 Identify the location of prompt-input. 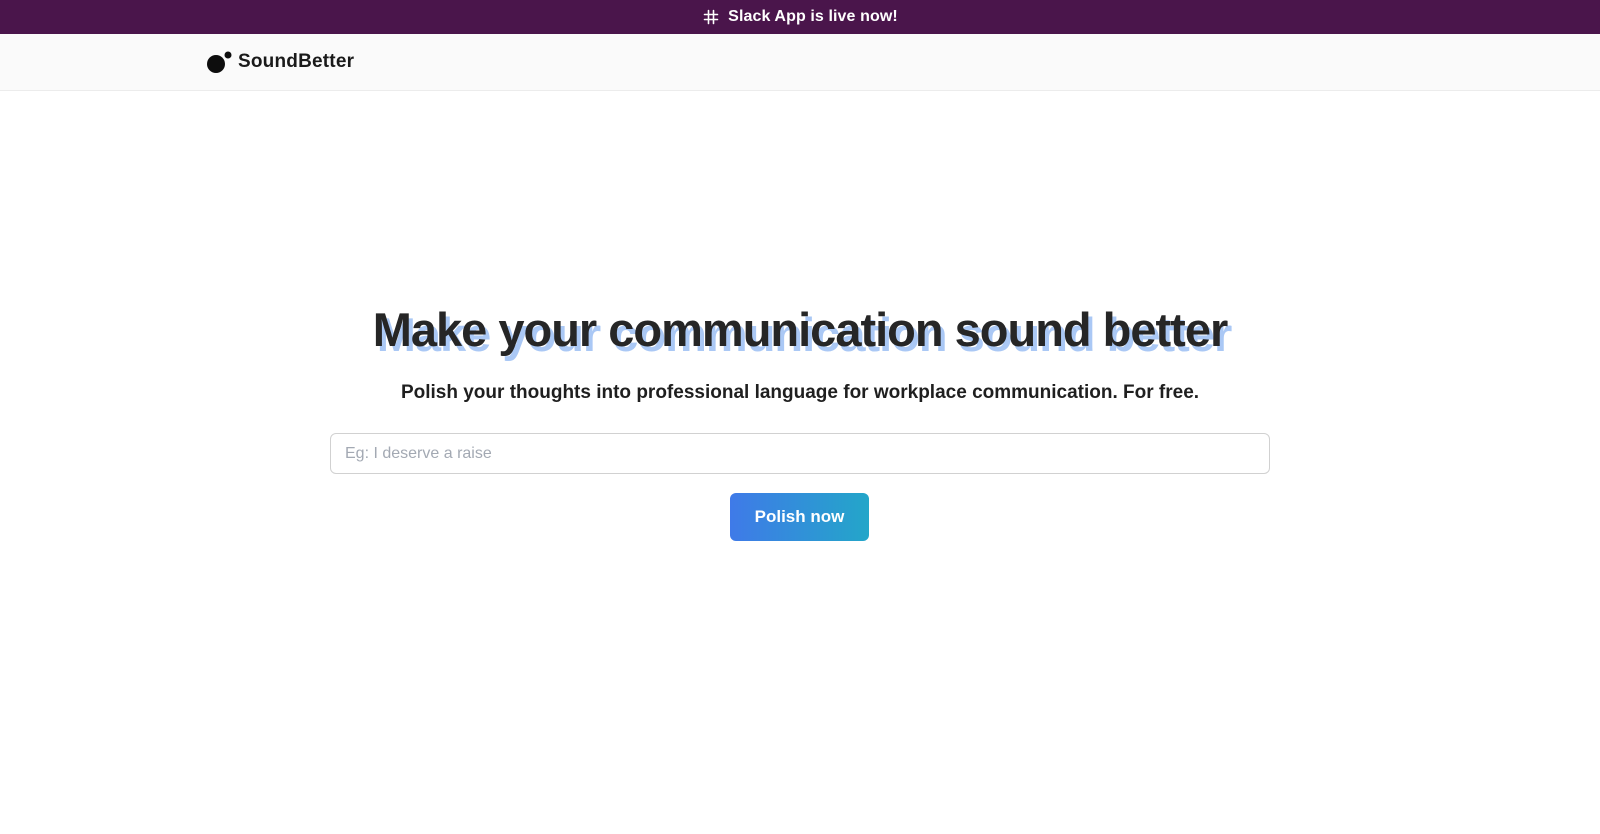
(800, 453).